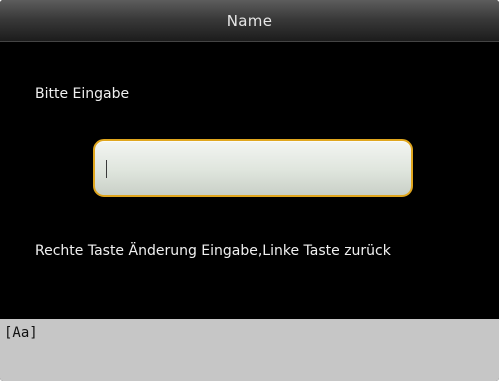 The width and height of the screenshot is (499, 381). I want to click on window-title: Name, so click(249, 20).